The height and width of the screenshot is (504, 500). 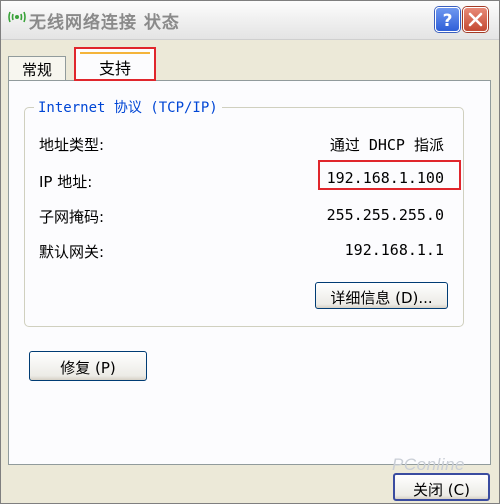 I want to click on tab-support: 支持, so click(x=115, y=64).